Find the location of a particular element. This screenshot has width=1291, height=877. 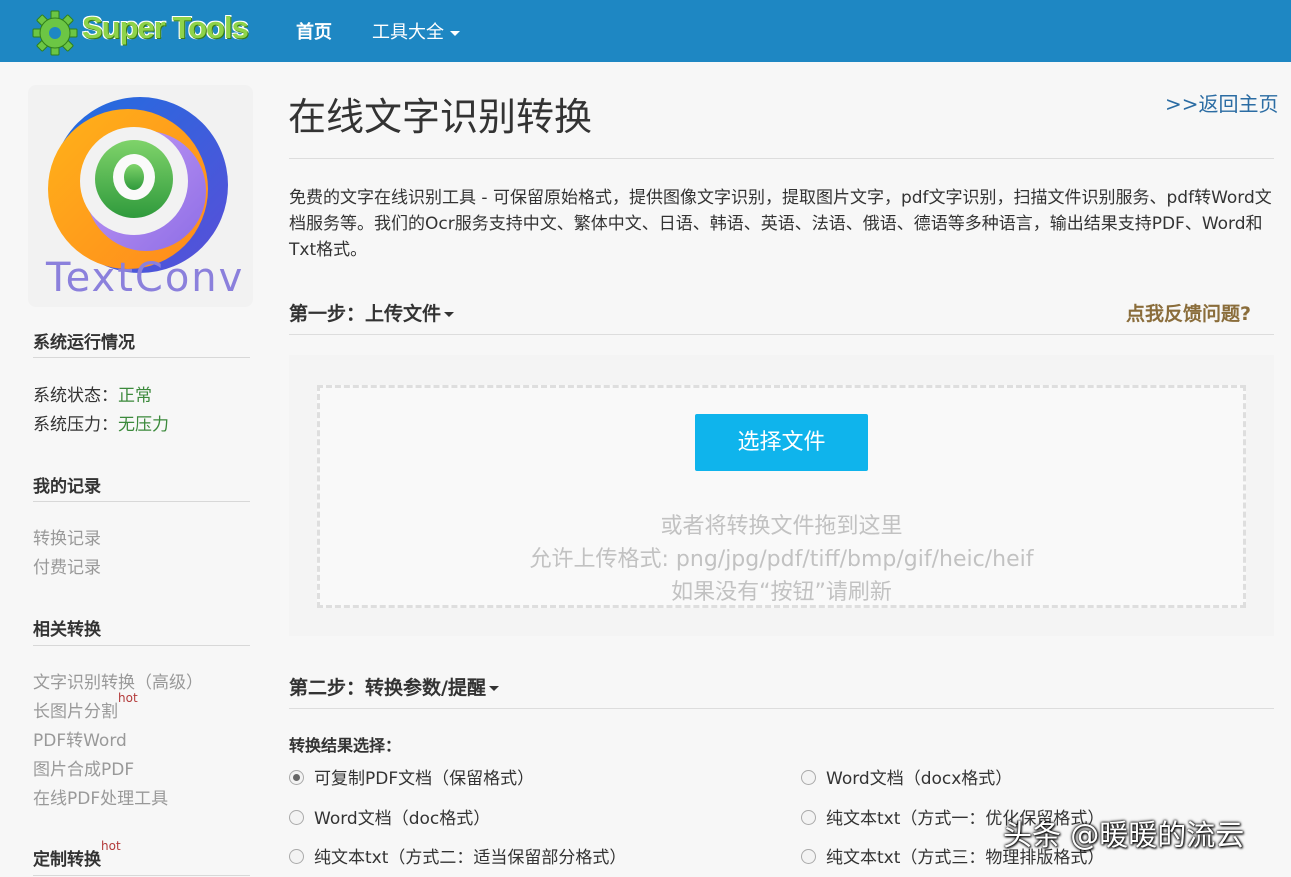

step1-label: 第一步：上传文件 is located at coordinates (365, 314).